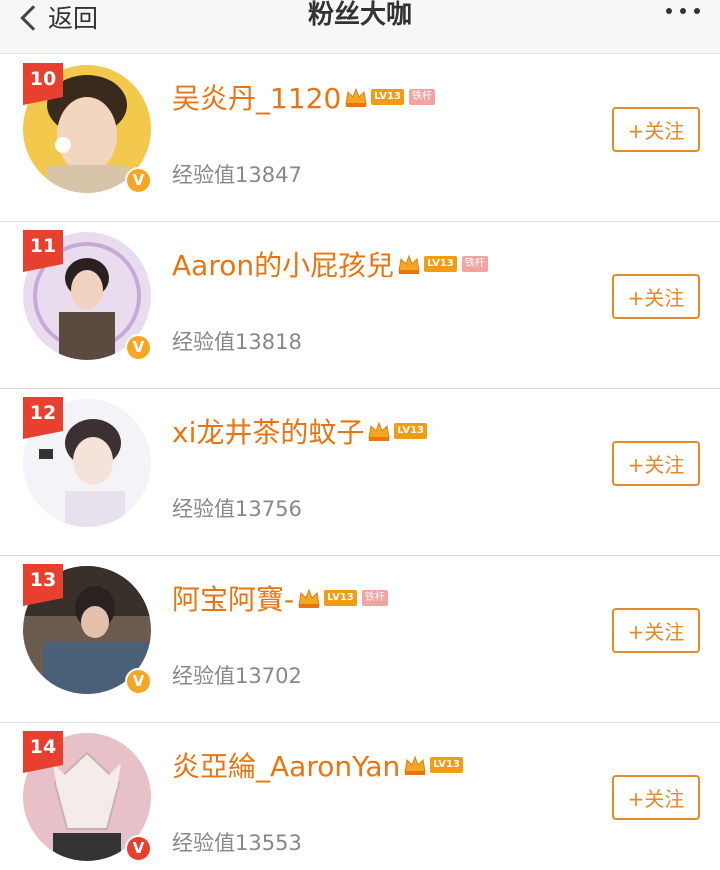  I want to click on user-name: Aaron的小屁孩兒, so click(283, 264).